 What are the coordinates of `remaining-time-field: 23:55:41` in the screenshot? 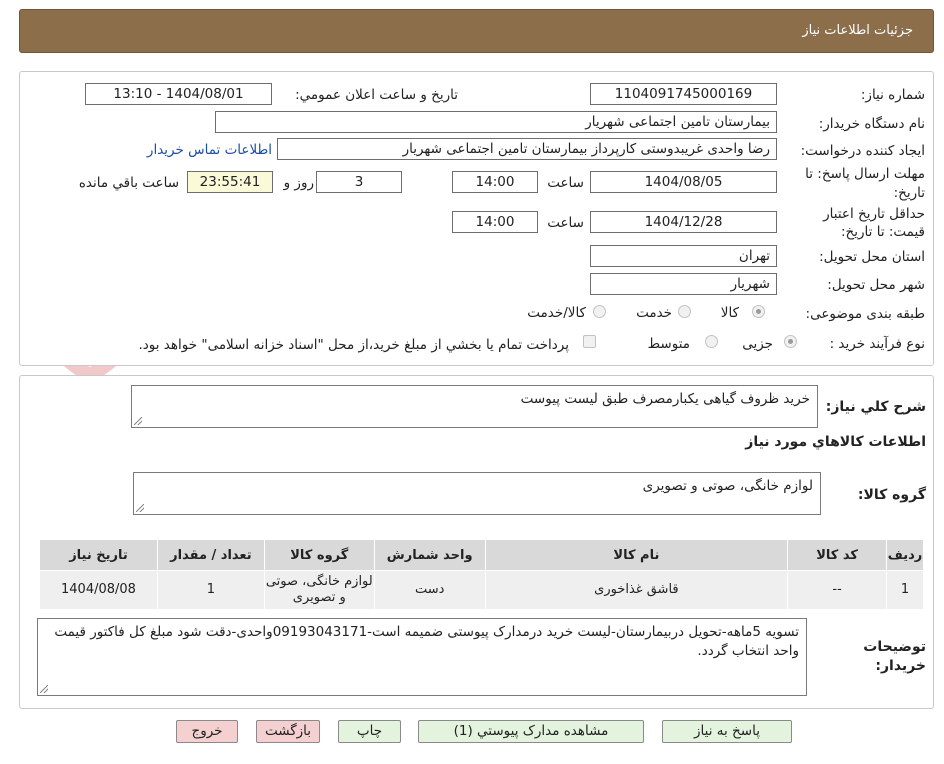 It's located at (230, 182).